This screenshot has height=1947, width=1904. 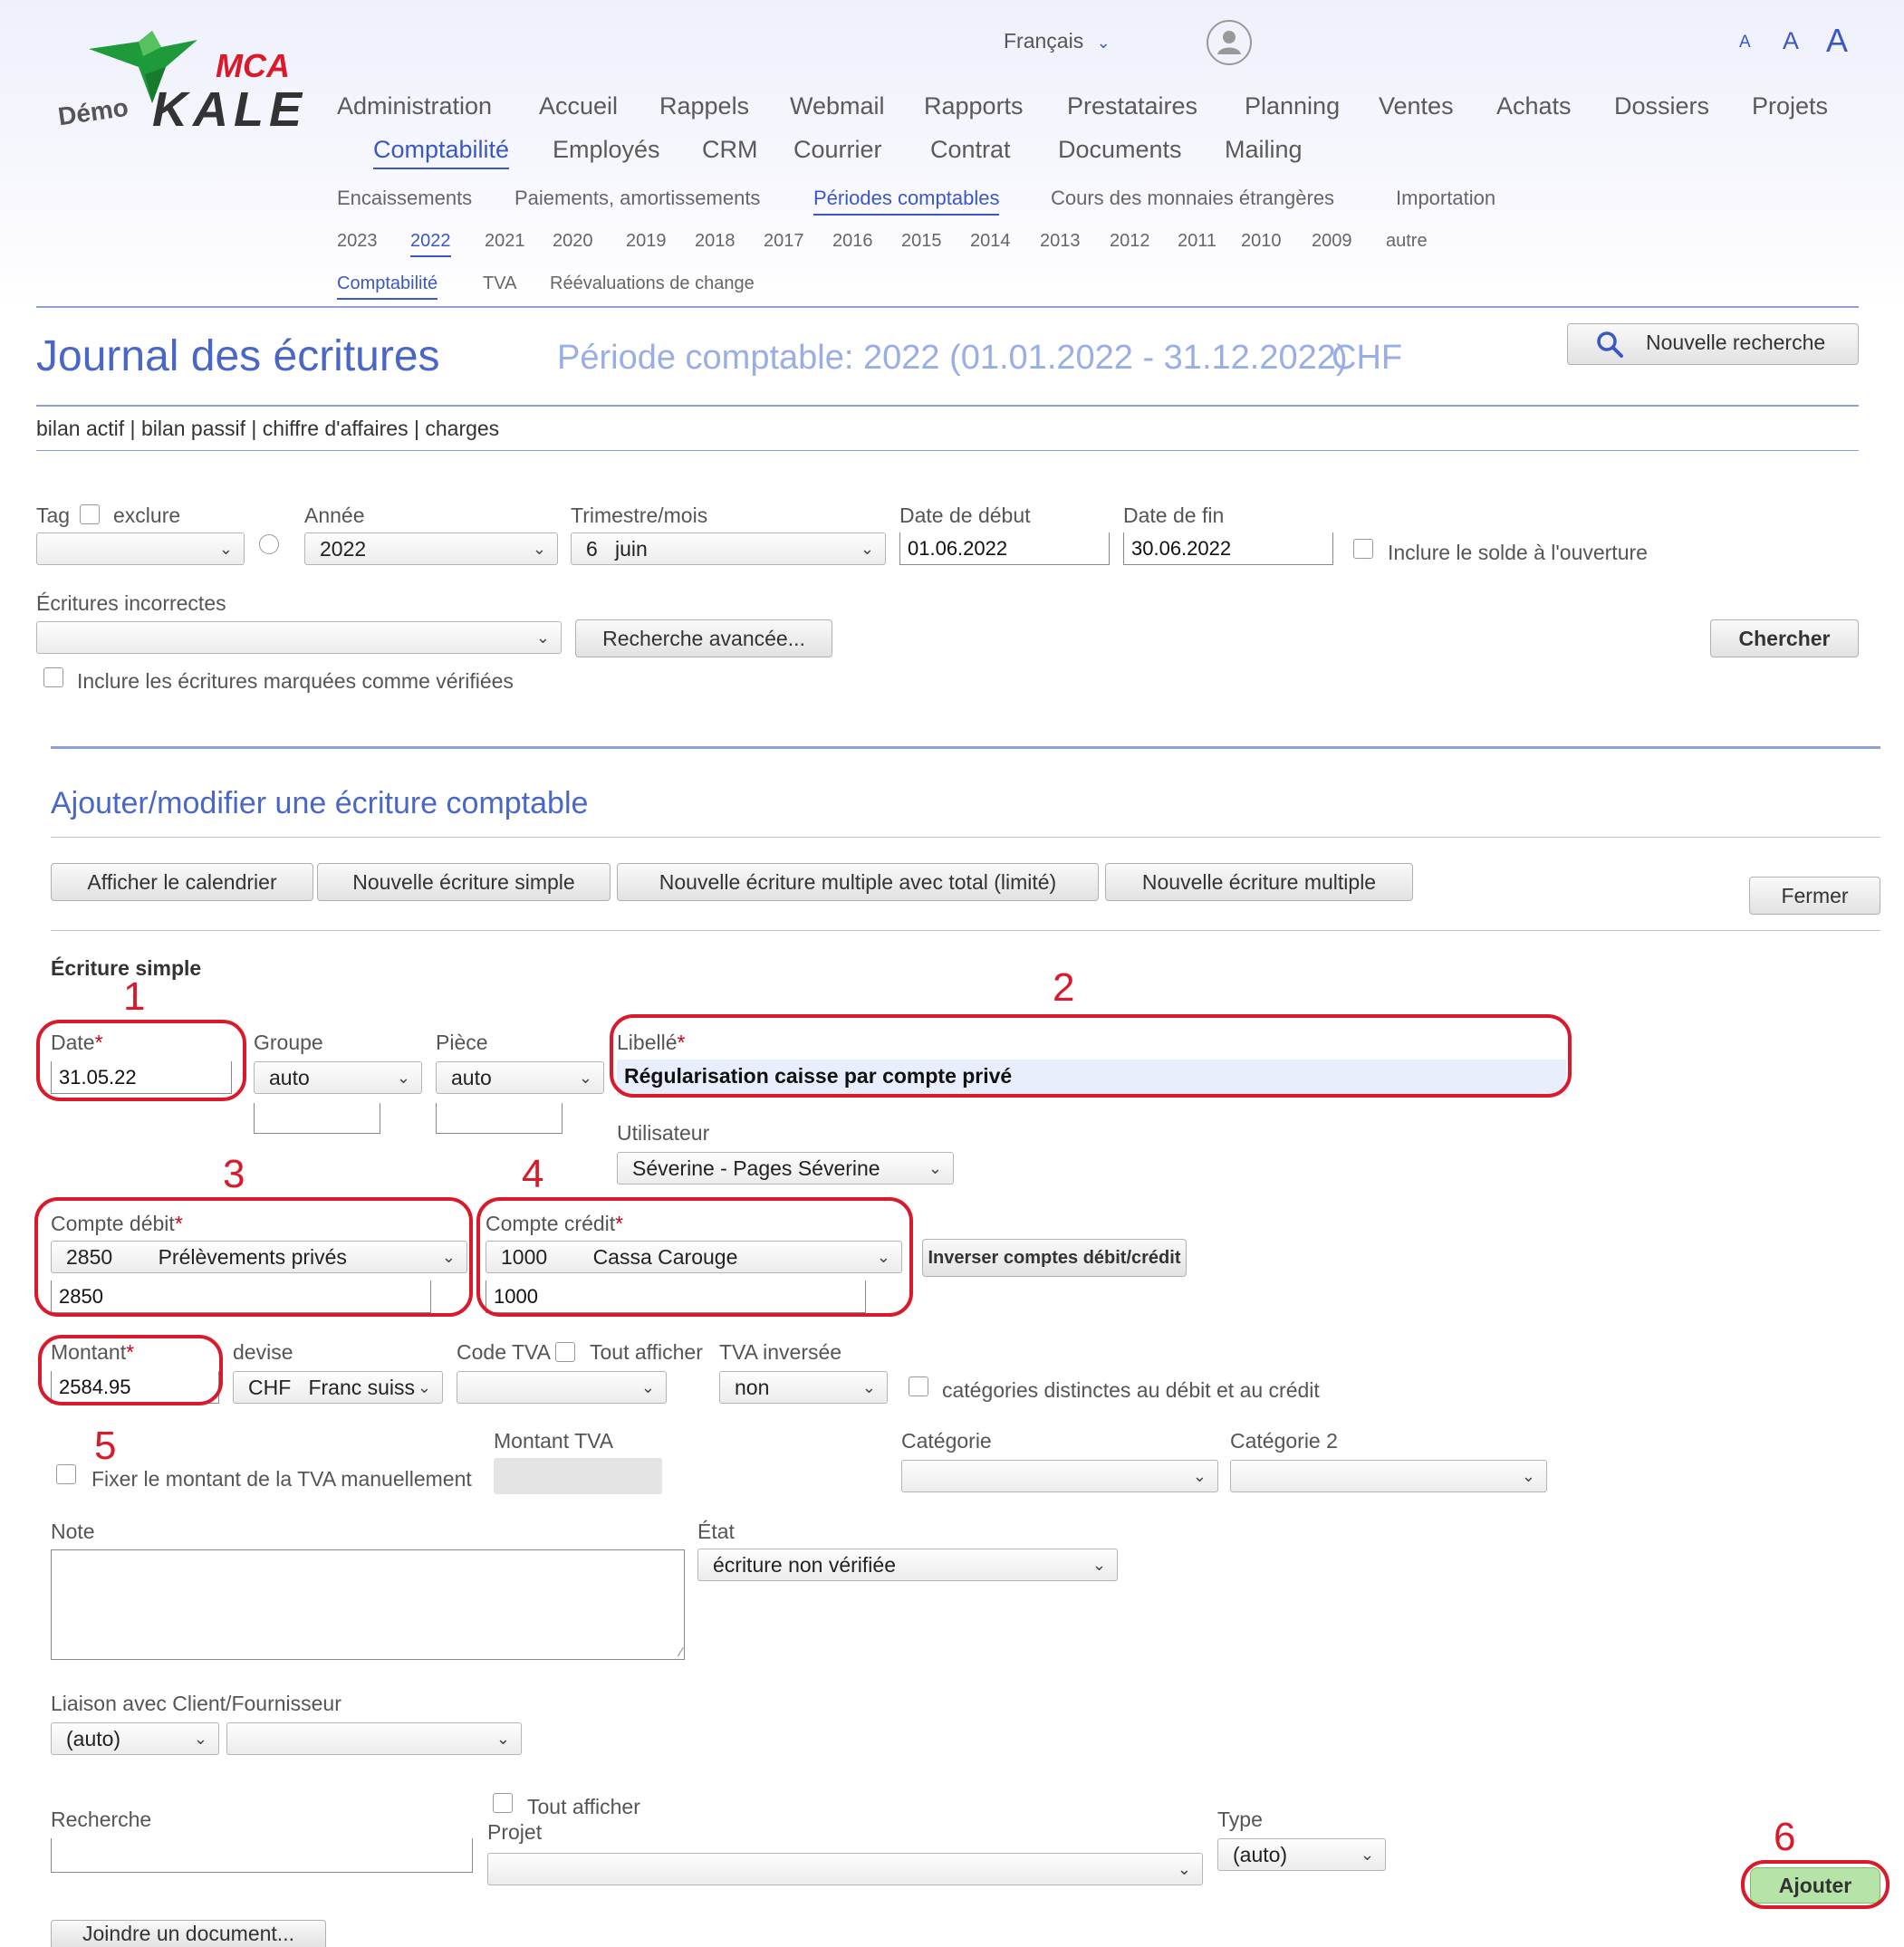 What do you see at coordinates (462, 1042) in the screenshot?
I see `piece-label: Pièce` at bounding box center [462, 1042].